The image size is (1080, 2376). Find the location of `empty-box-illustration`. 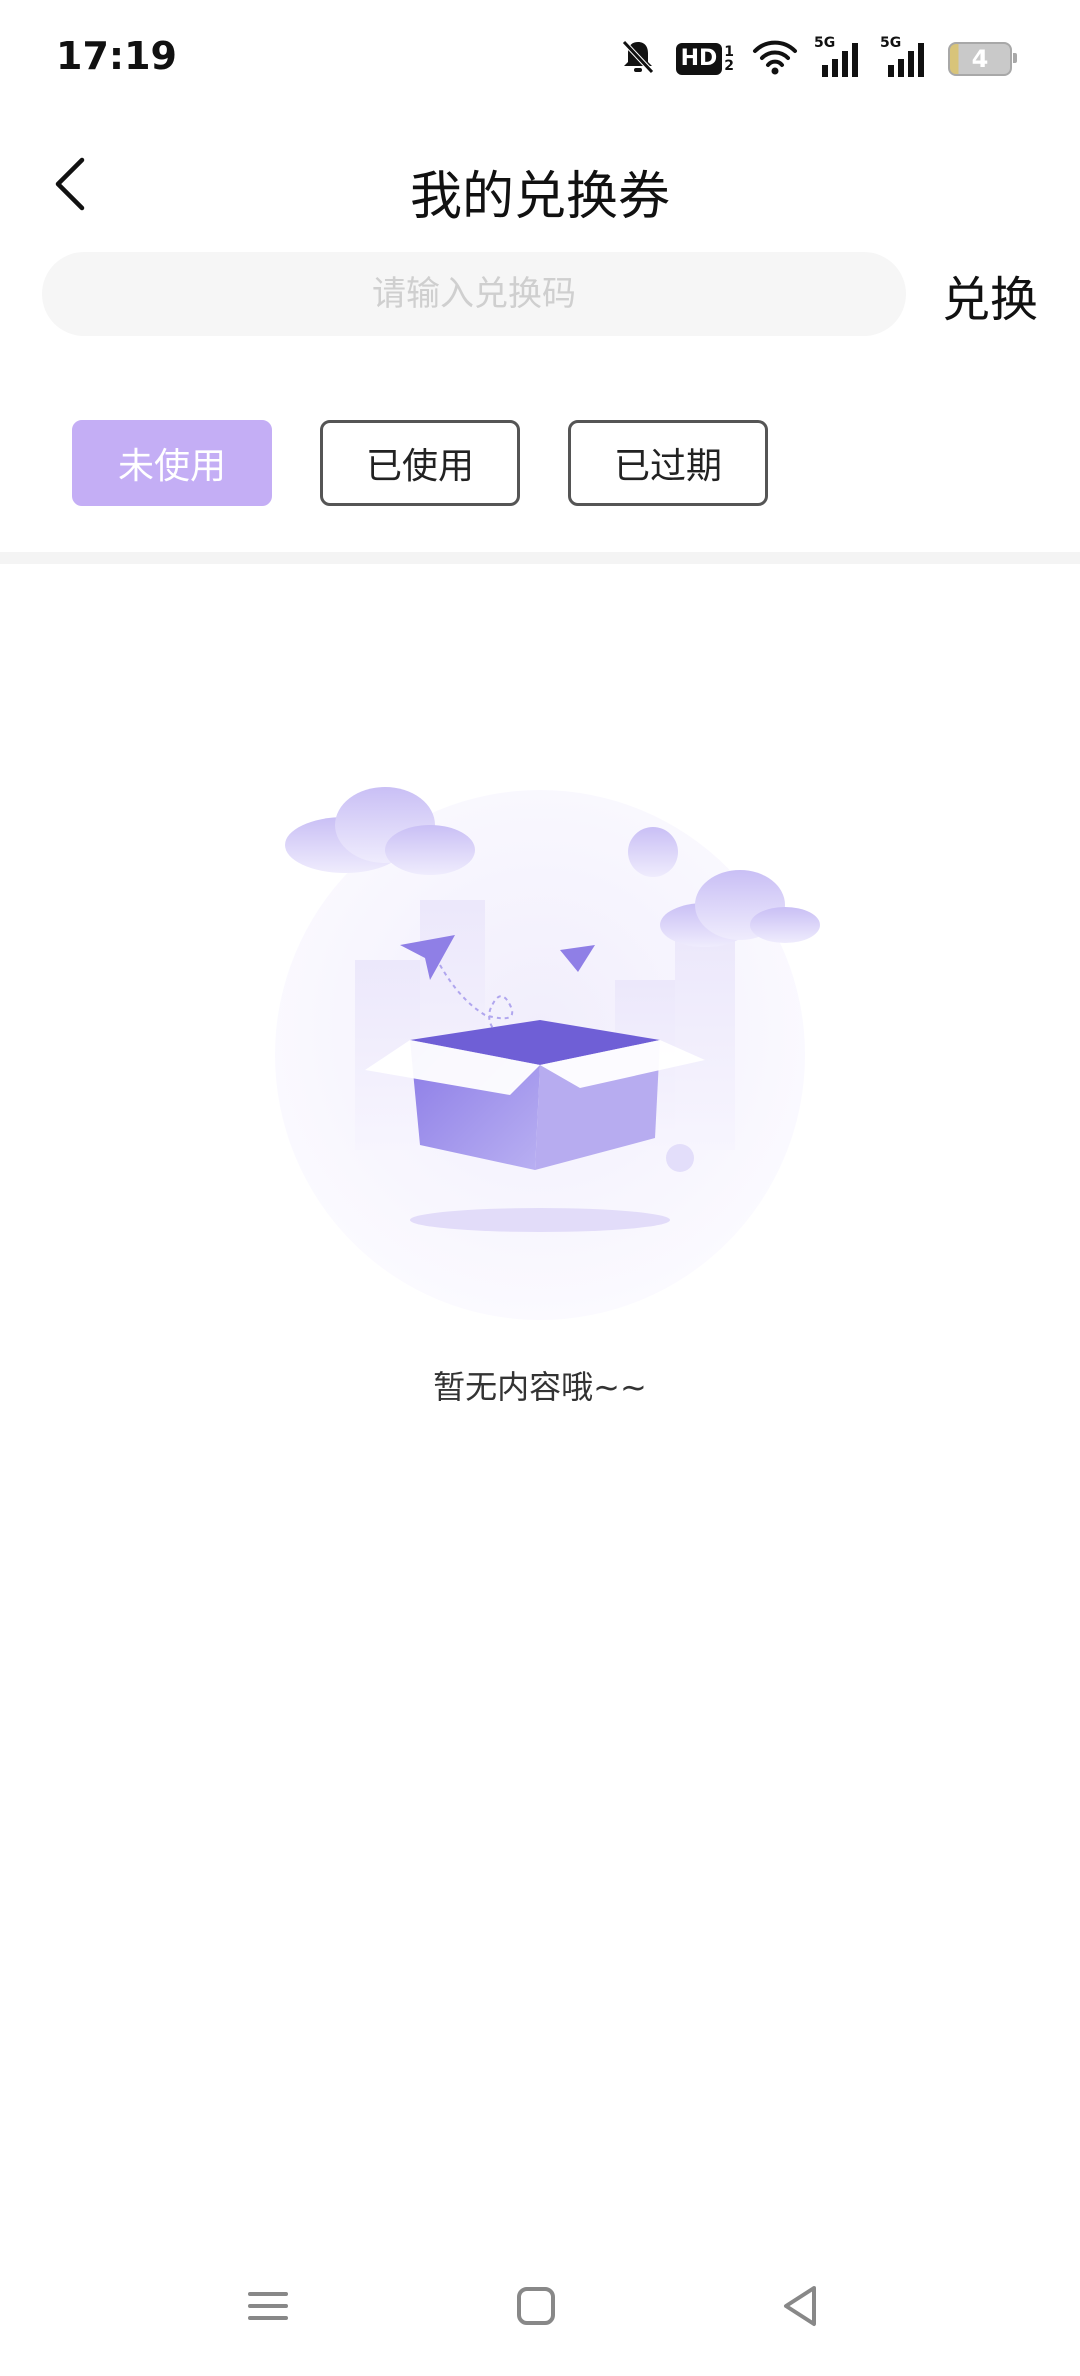

empty-box-illustration is located at coordinates (540, 1050).